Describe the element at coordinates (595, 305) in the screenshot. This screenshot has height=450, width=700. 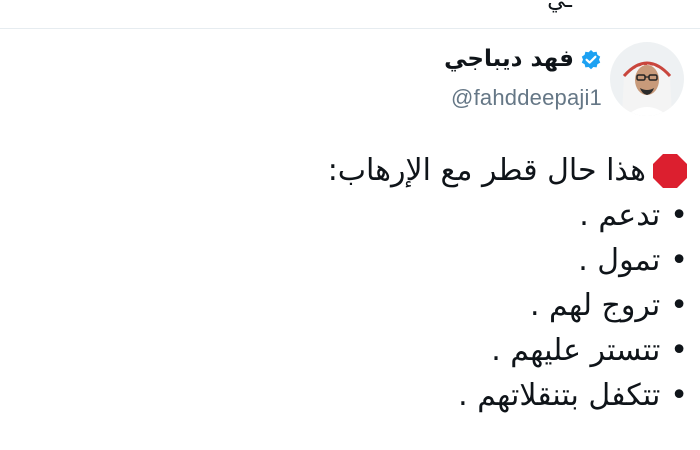
I see `list-item-text: تروج لهم .` at that location.